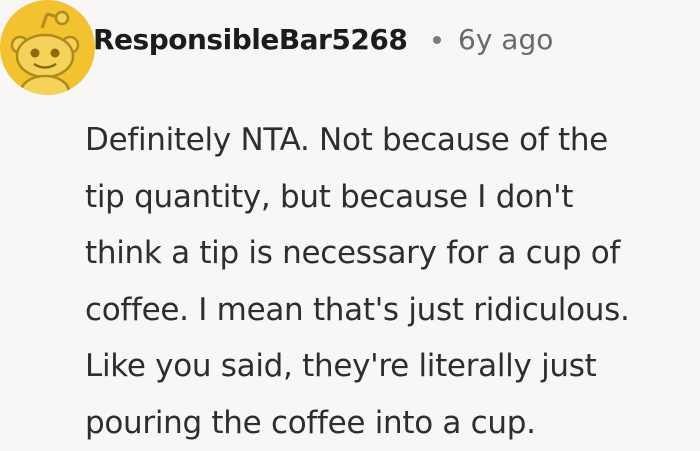 The image size is (700, 451). Describe the element at coordinates (437, 40) in the screenshot. I see `dot-separator-icon` at that location.